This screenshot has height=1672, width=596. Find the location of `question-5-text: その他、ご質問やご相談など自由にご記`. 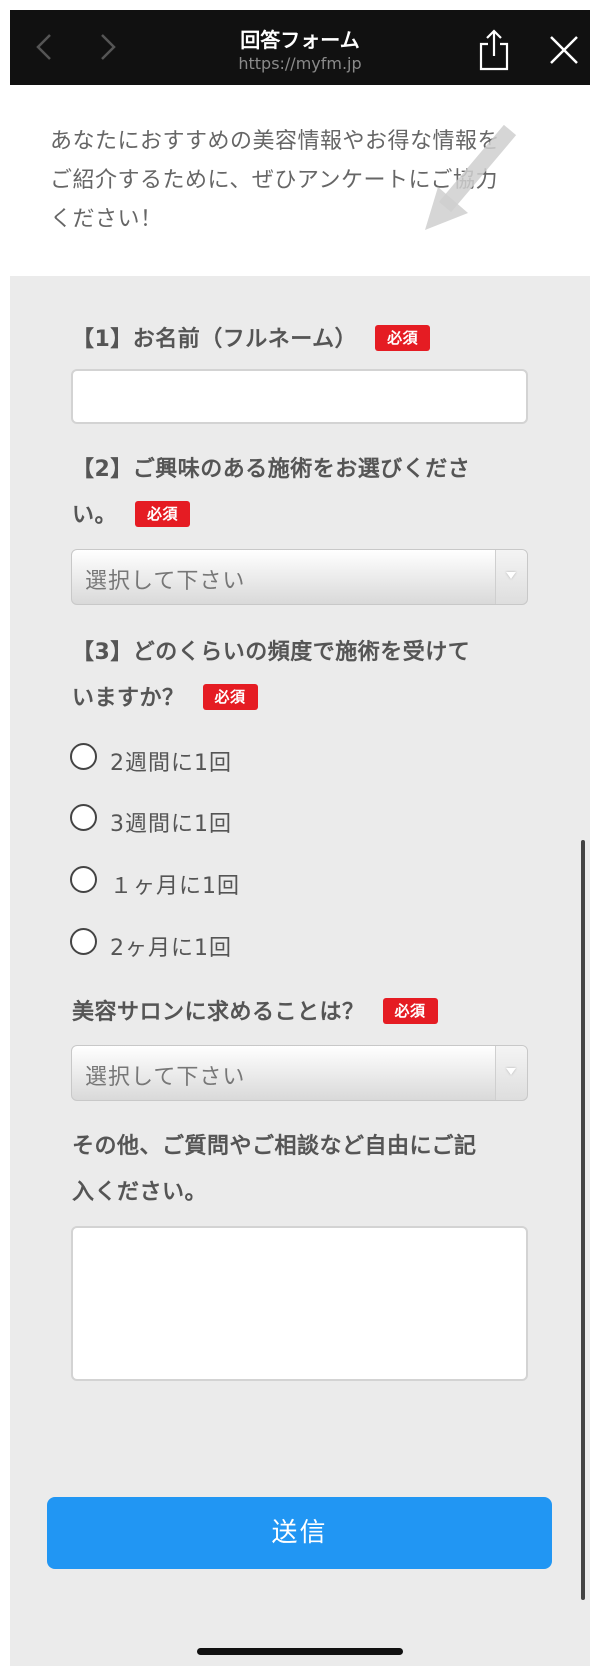

question-5-text: その他、ご質問やご相談など自由にご記 is located at coordinates (274, 1146).